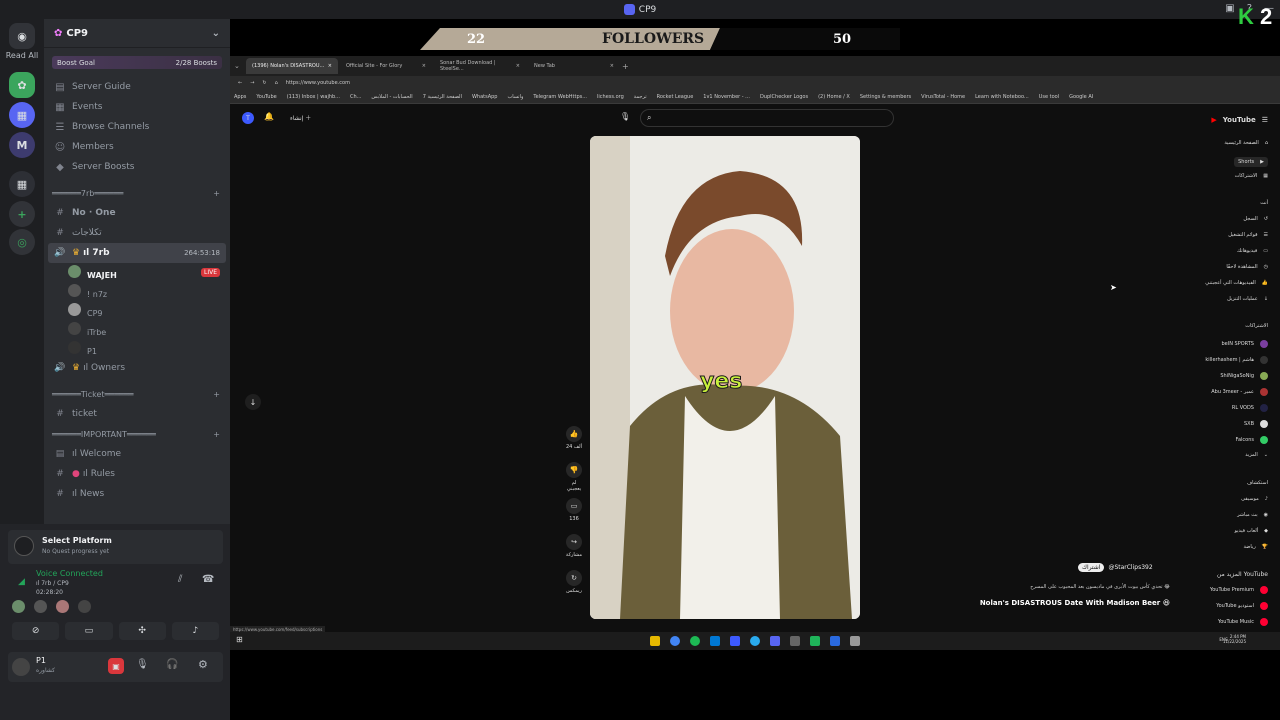  I want to click on home-icon: ⌂, so click(276, 83).